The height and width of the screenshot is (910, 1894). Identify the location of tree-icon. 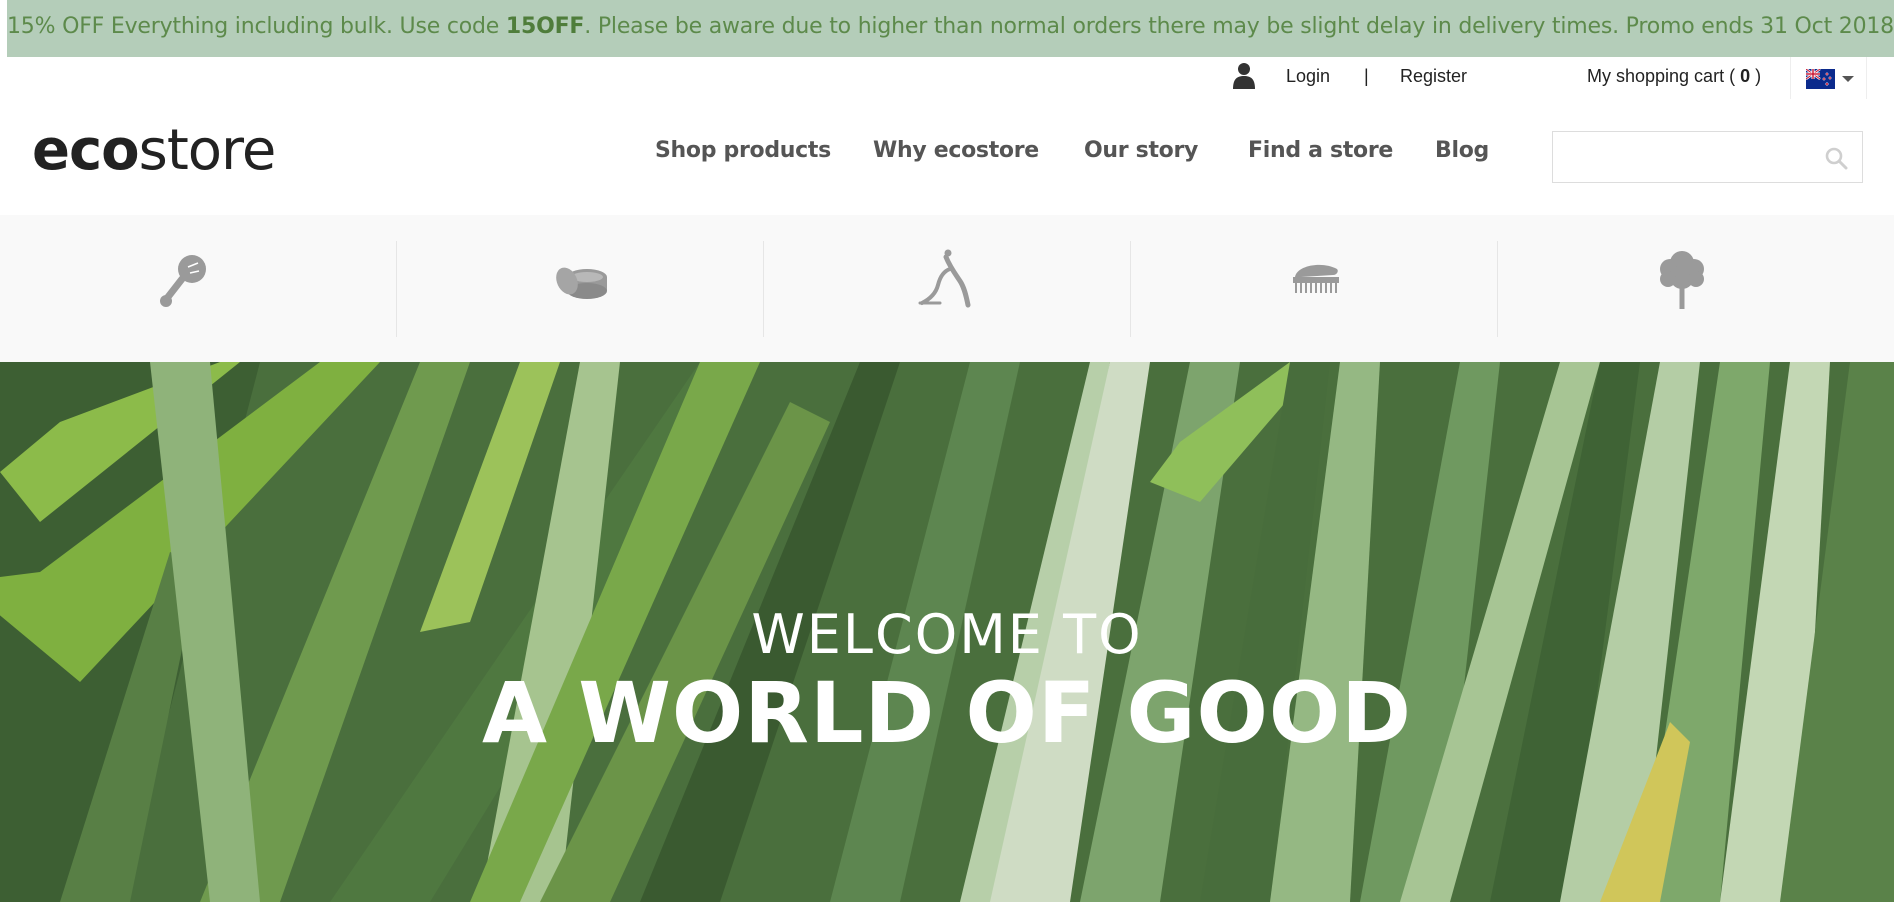
(1681, 280).